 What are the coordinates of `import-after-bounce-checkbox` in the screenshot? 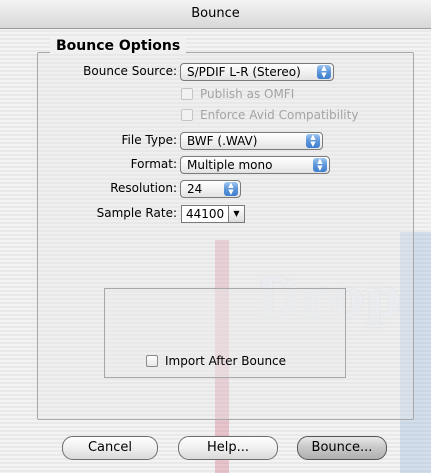 It's located at (152, 361).